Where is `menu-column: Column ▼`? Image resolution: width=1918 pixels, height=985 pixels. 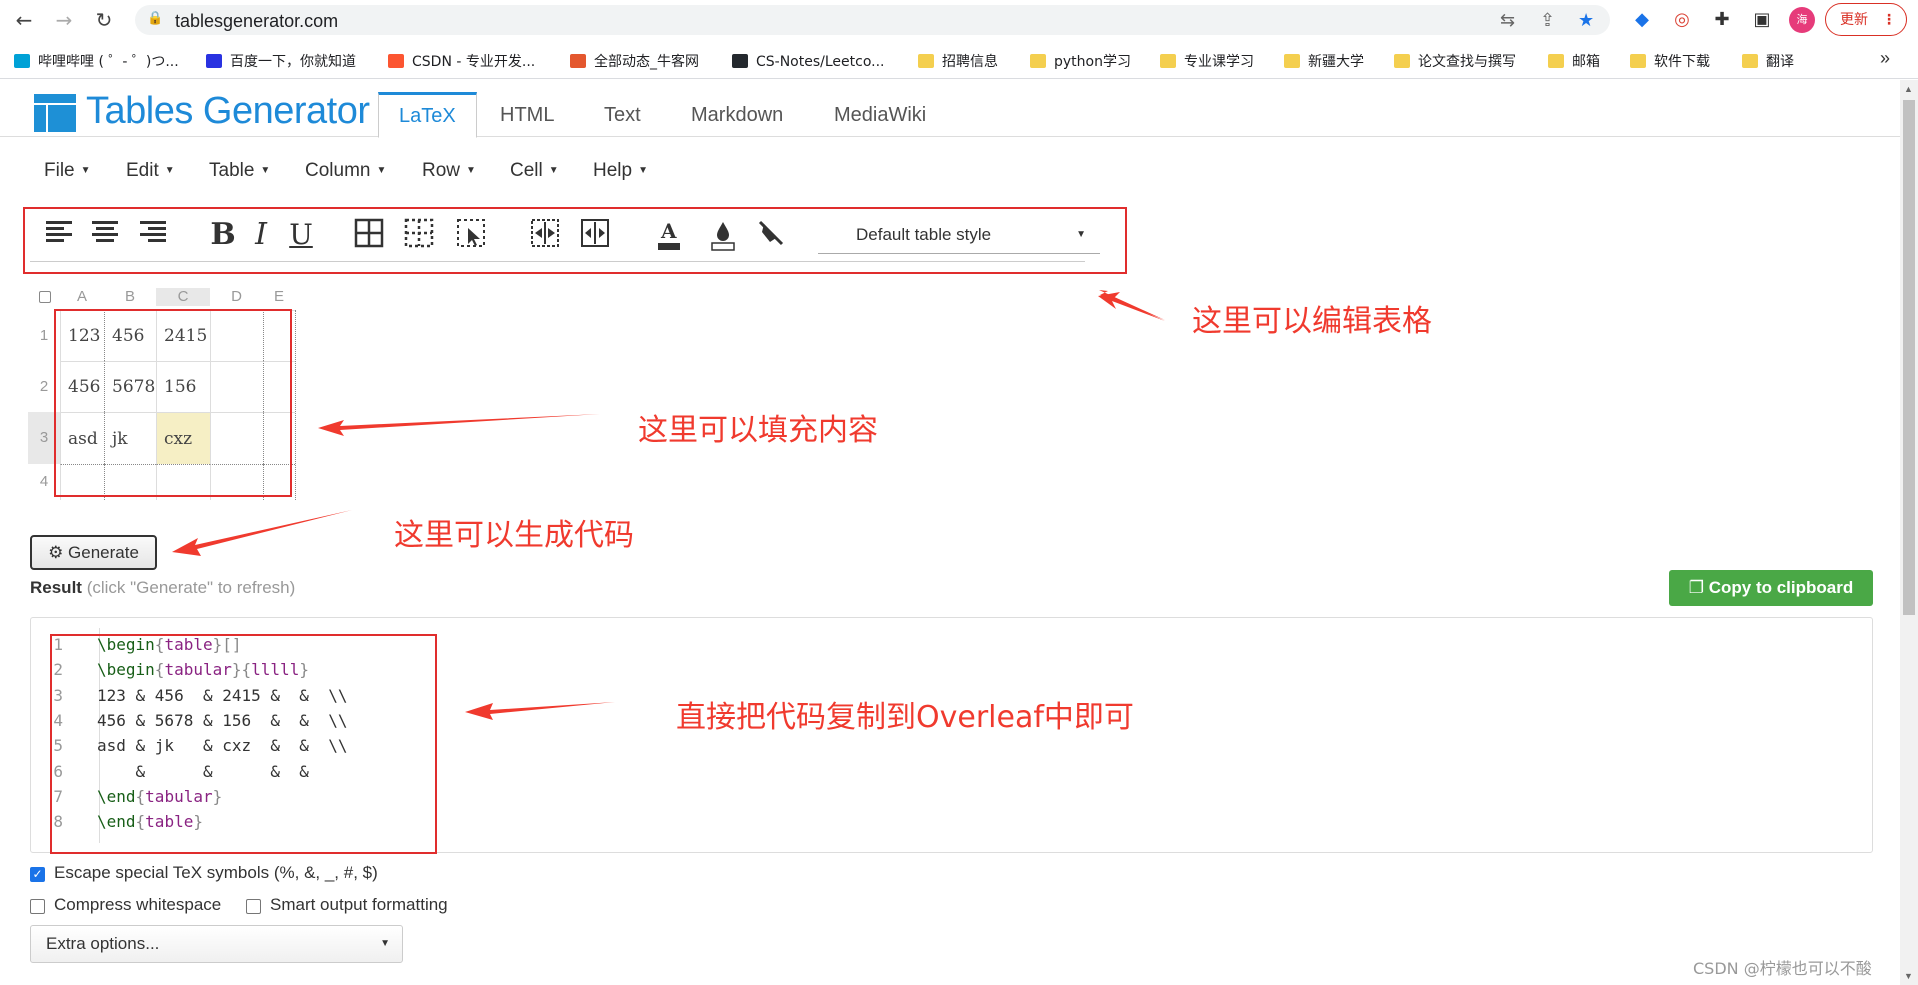
menu-column: Column ▼ is located at coordinates (345, 171).